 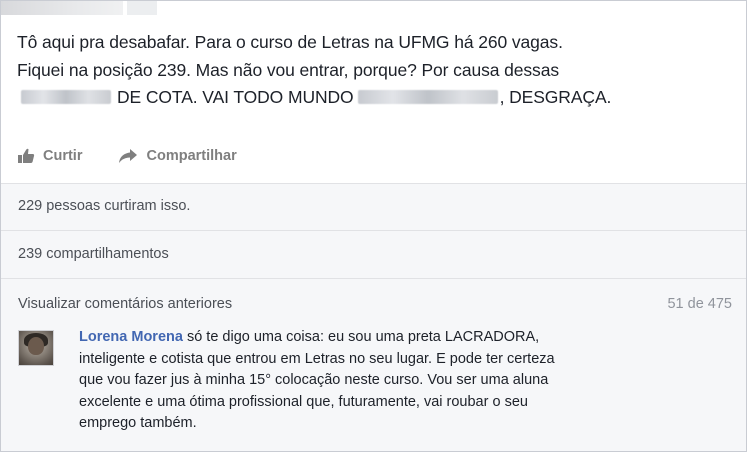 I want to click on post-line-3-part-1: DE COTA. VAI TODO MUNDO, so click(x=235, y=97).